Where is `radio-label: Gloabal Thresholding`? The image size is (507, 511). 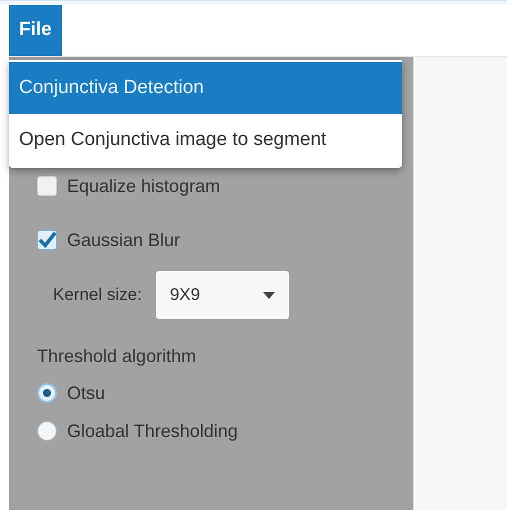 radio-label: Gloabal Thresholding is located at coordinates (152, 431).